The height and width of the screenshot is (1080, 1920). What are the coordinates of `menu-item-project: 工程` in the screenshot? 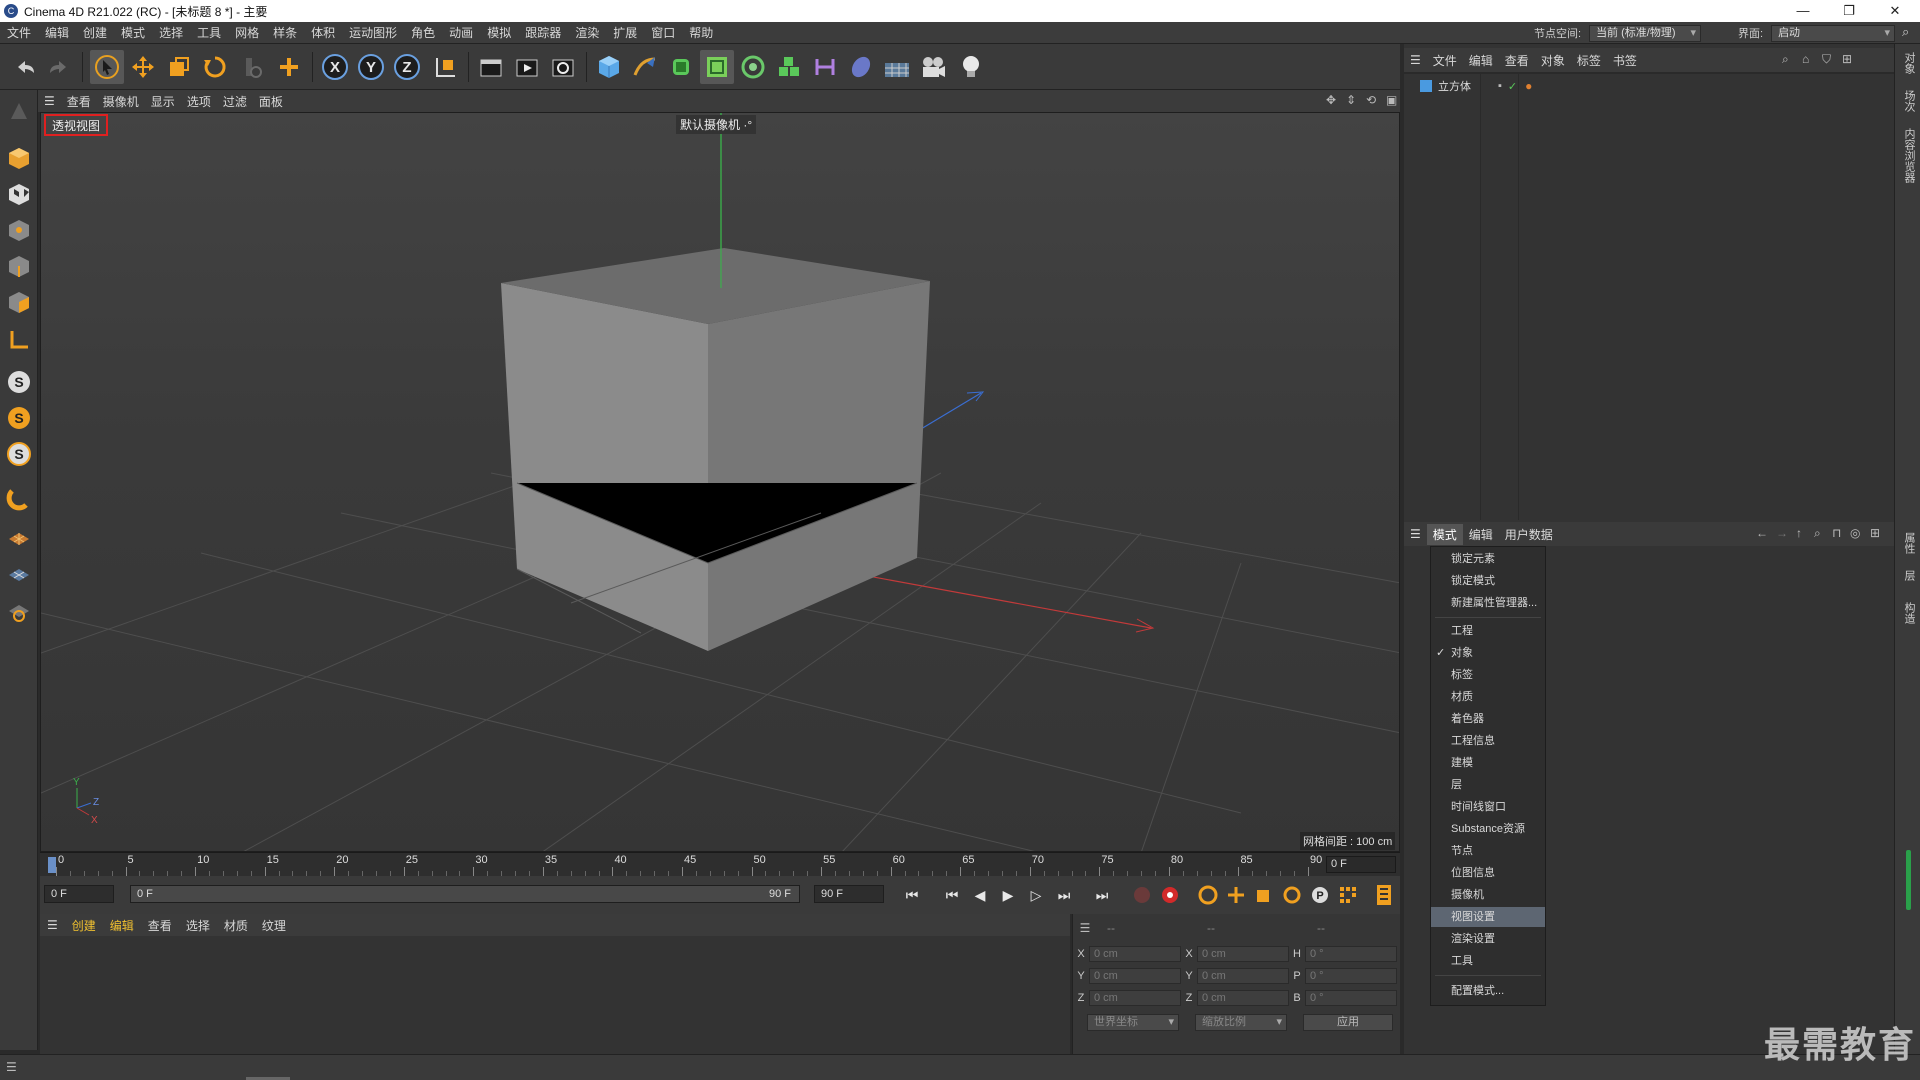 It's located at (1488, 631).